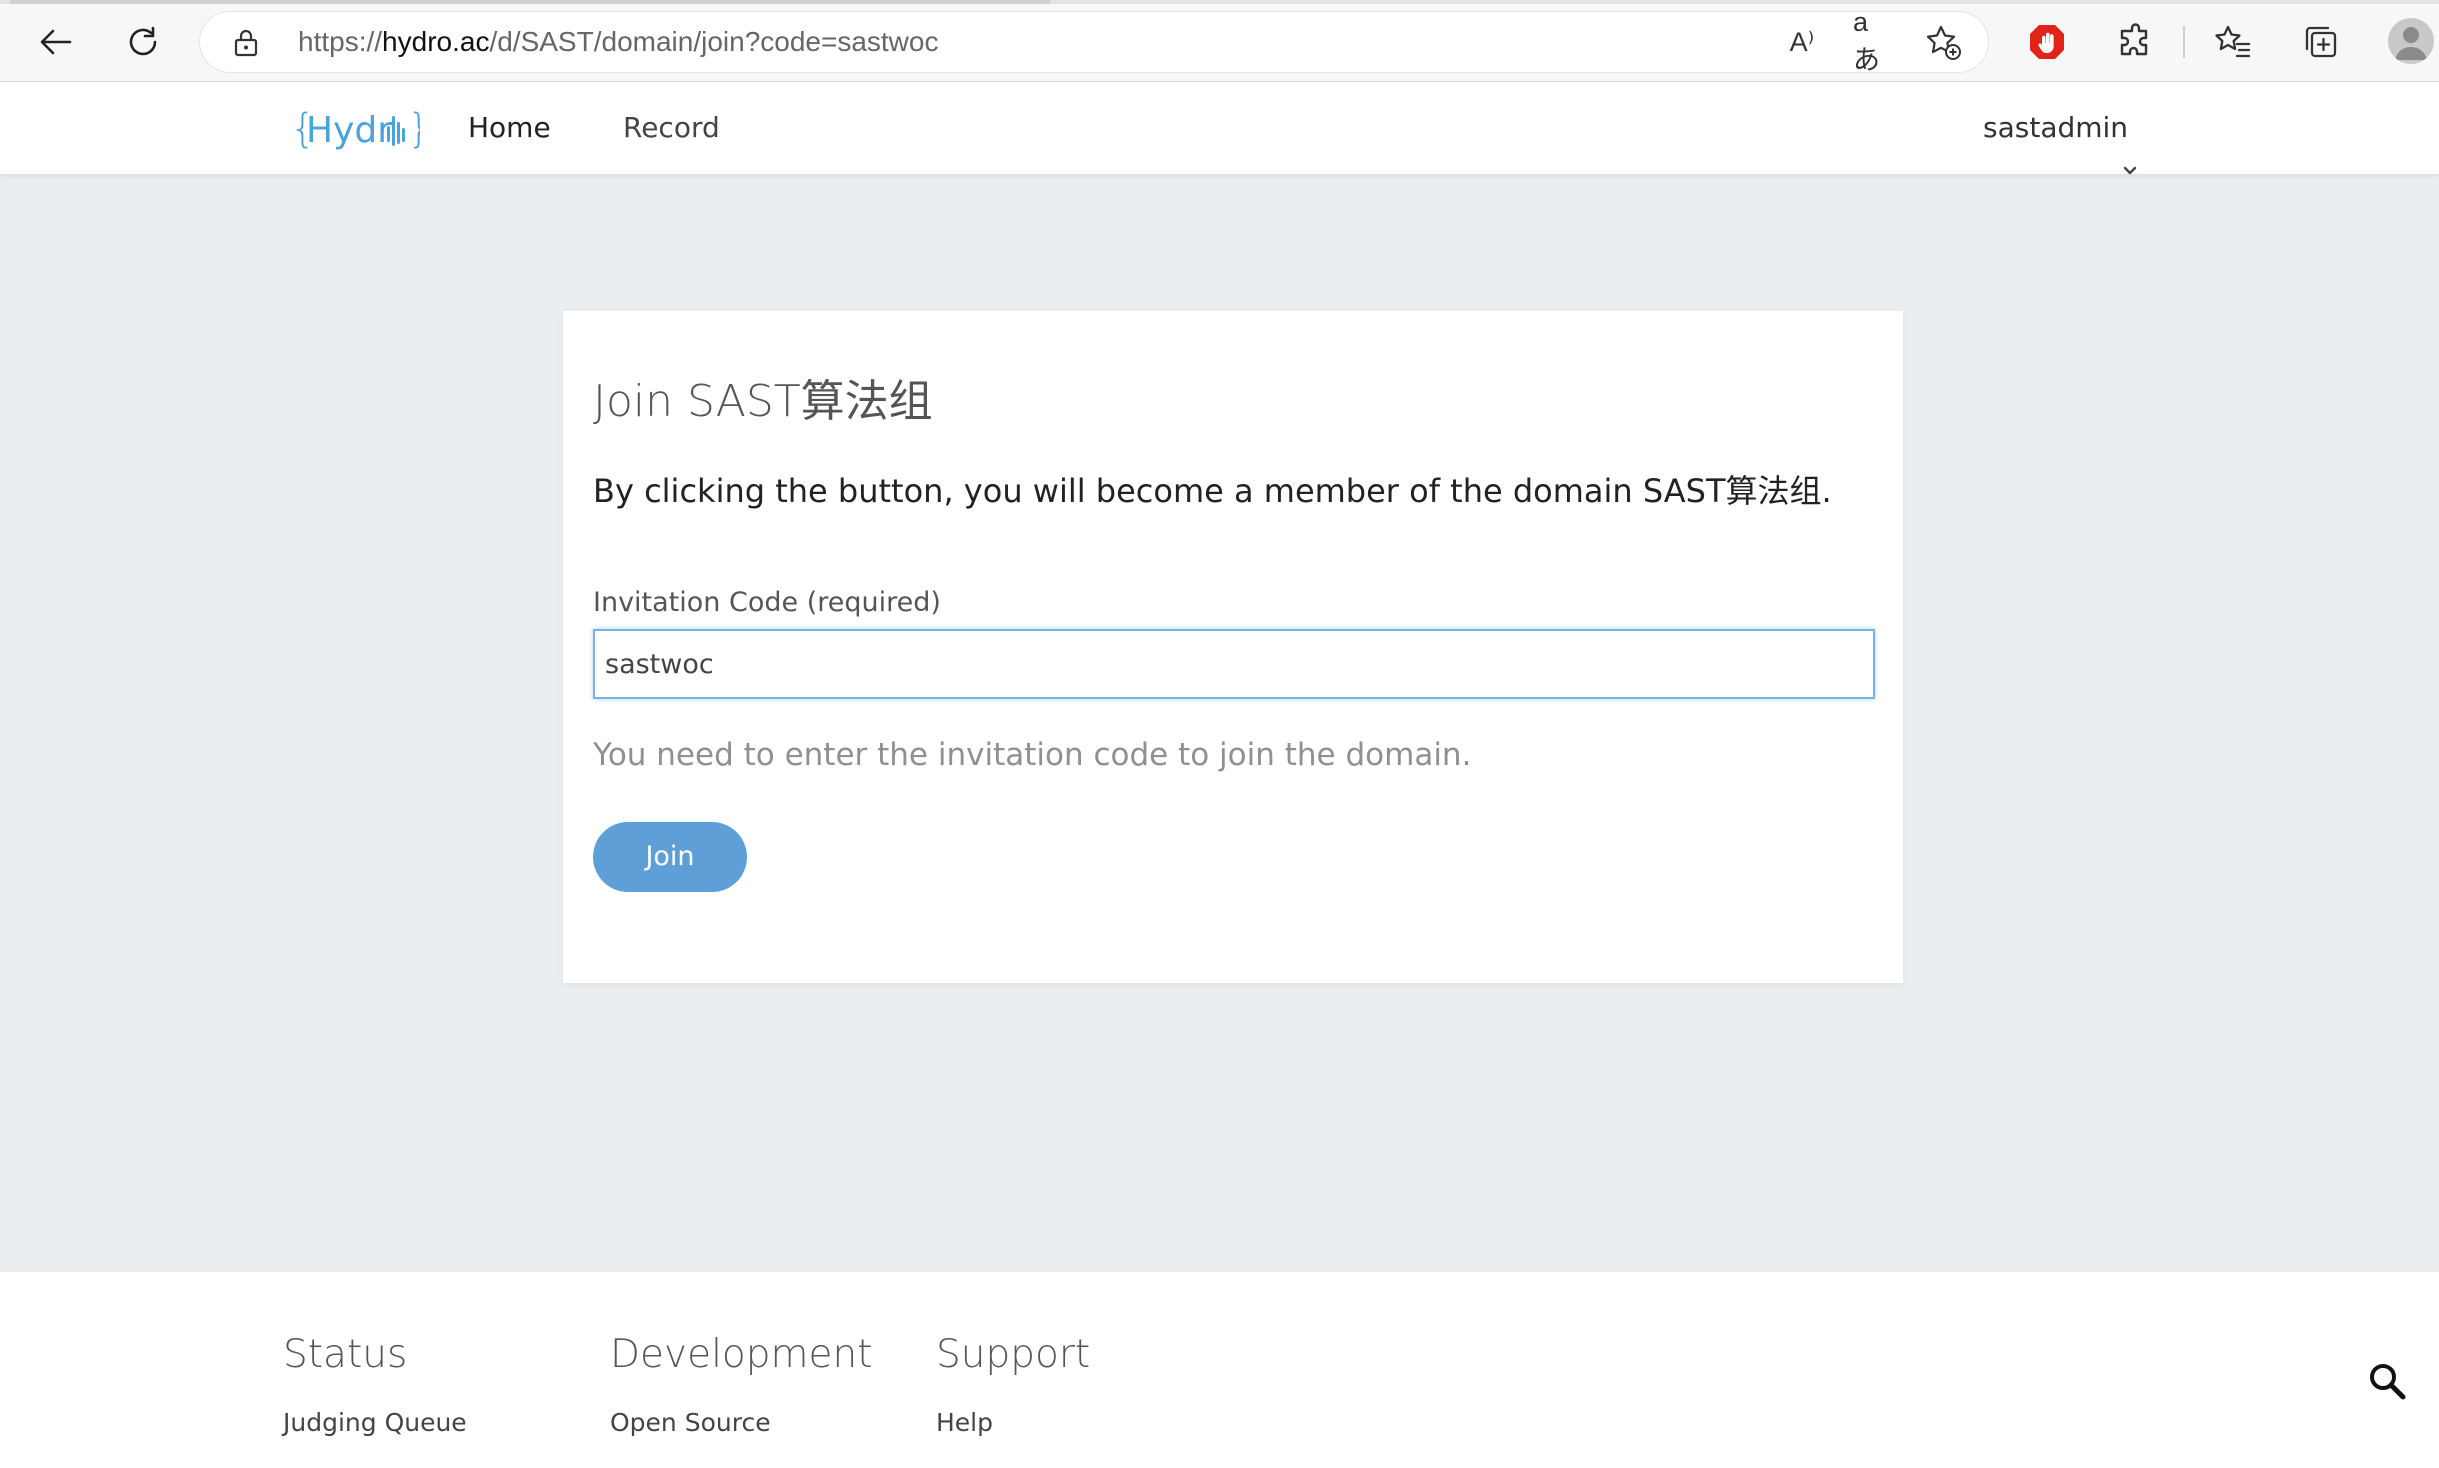 The image size is (2439, 1468). Describe the element at coordinates (690, 1422) in the screenshot. I see `footer-link-open-source: Open Source` at that location.